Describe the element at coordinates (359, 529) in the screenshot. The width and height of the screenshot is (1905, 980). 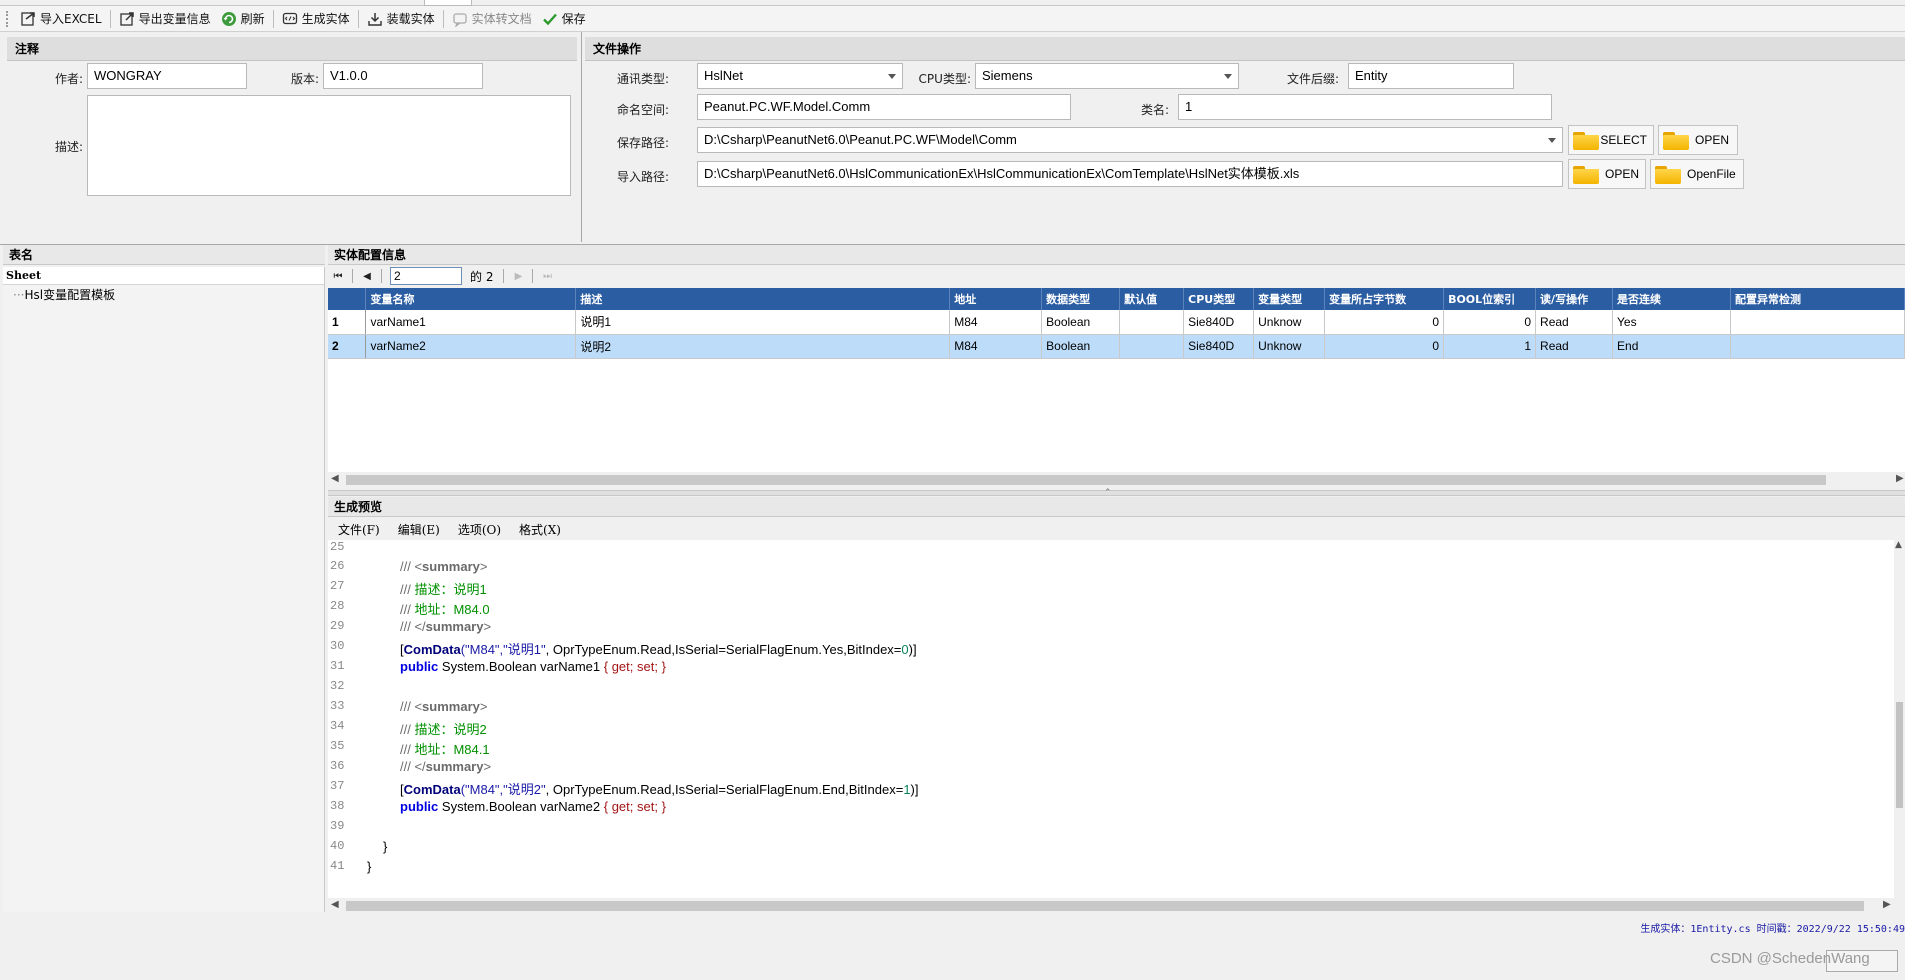
I see `menu-file: 文件(F)` at that location.